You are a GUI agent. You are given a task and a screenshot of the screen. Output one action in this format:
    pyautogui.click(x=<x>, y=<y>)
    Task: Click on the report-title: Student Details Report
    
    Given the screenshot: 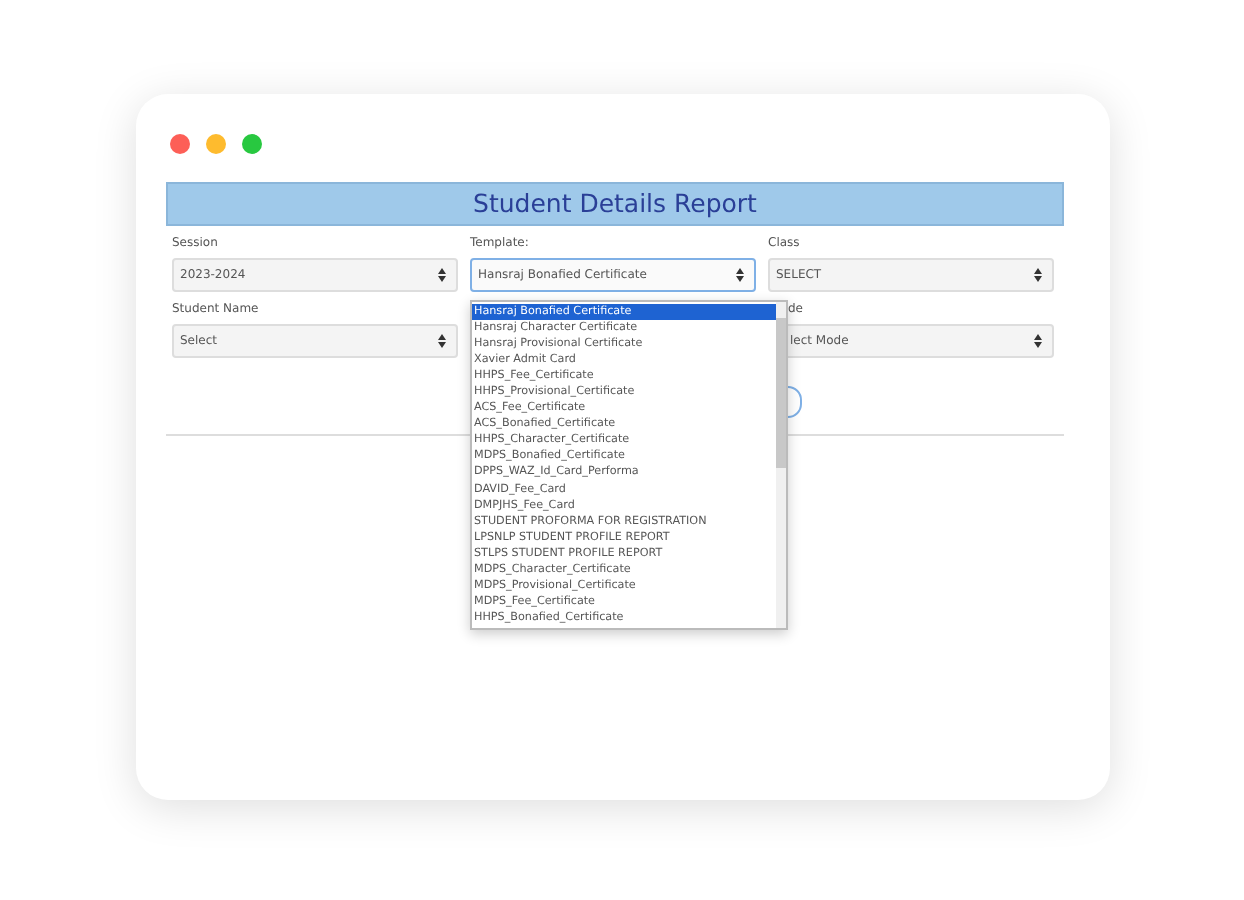 What is the action you would take?
    pyautogui.click(x=615, y=204)
    